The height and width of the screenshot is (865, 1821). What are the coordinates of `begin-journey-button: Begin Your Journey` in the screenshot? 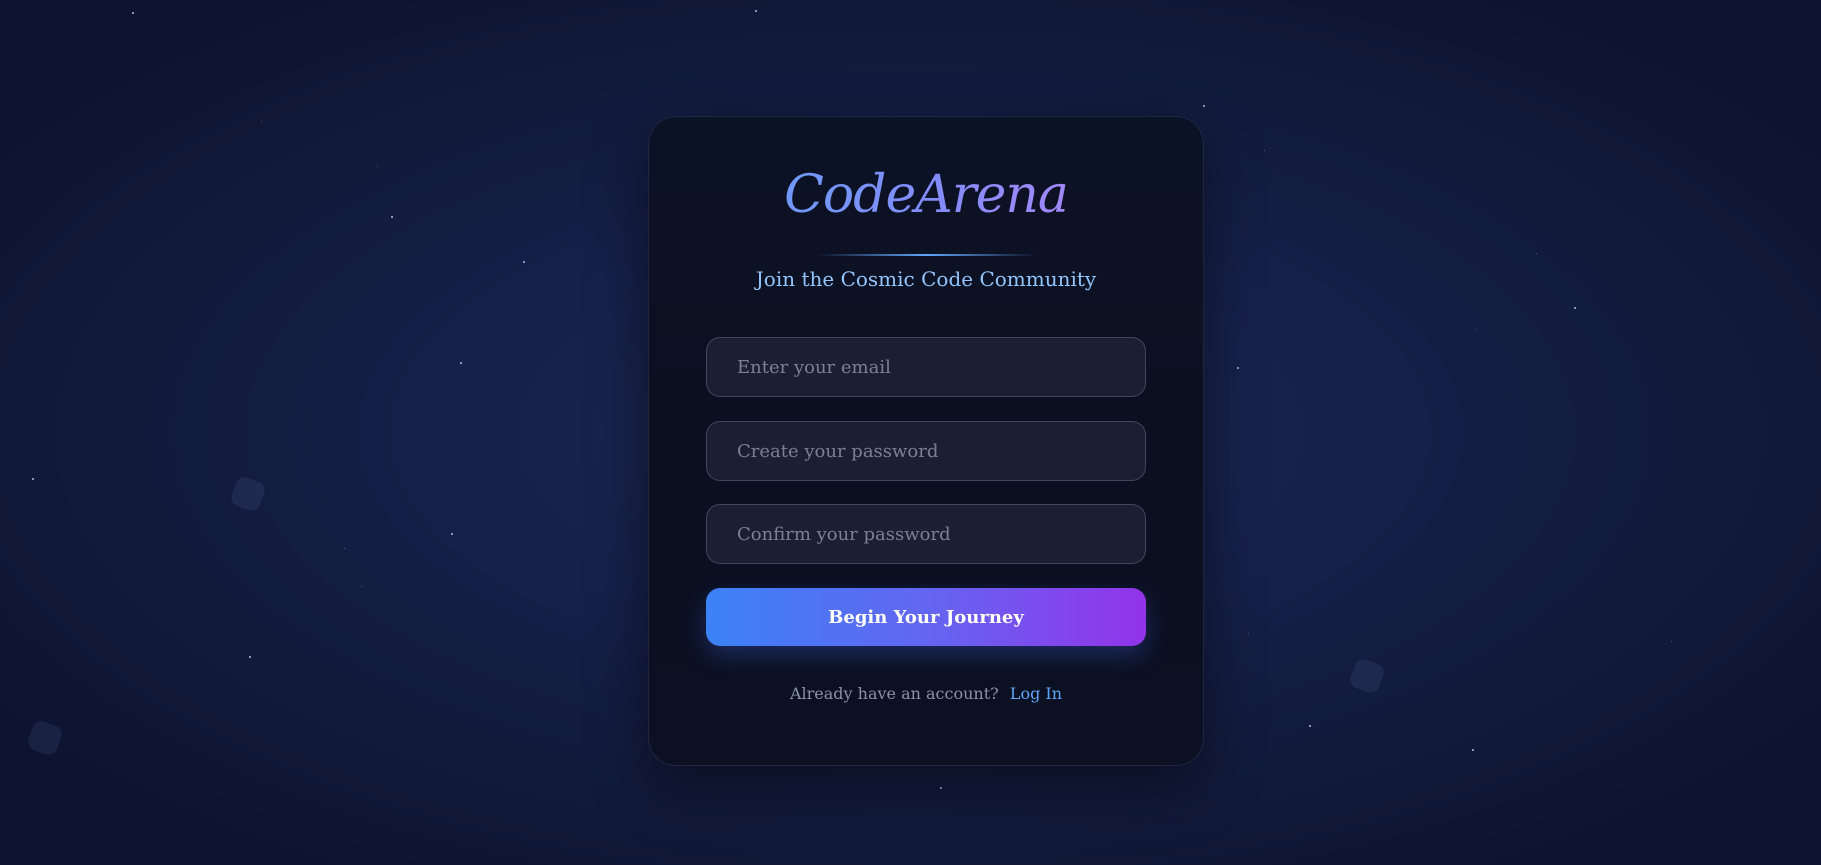 It's located at (926, 617).